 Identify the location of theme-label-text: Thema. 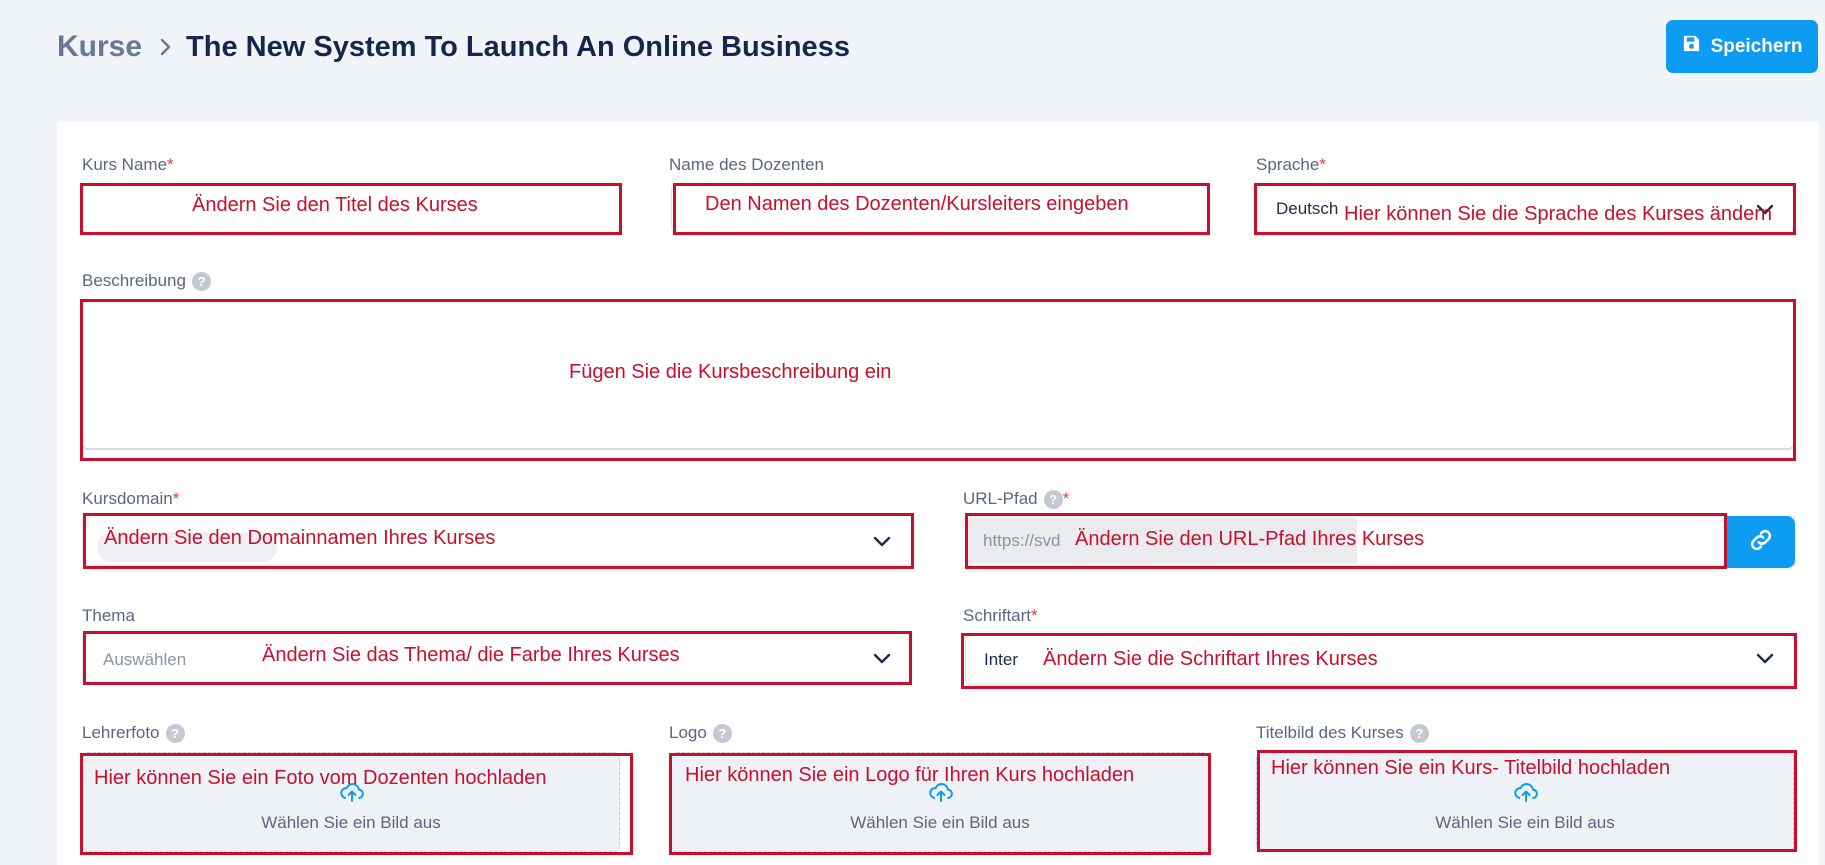
(108, 615).